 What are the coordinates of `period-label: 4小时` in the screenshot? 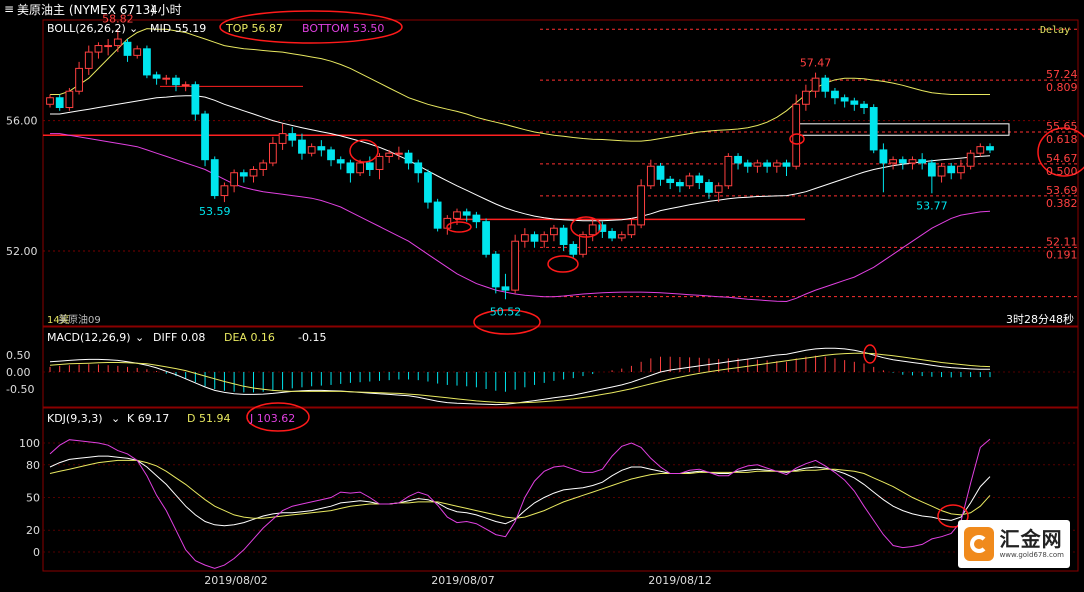 It's located at (166, 10).